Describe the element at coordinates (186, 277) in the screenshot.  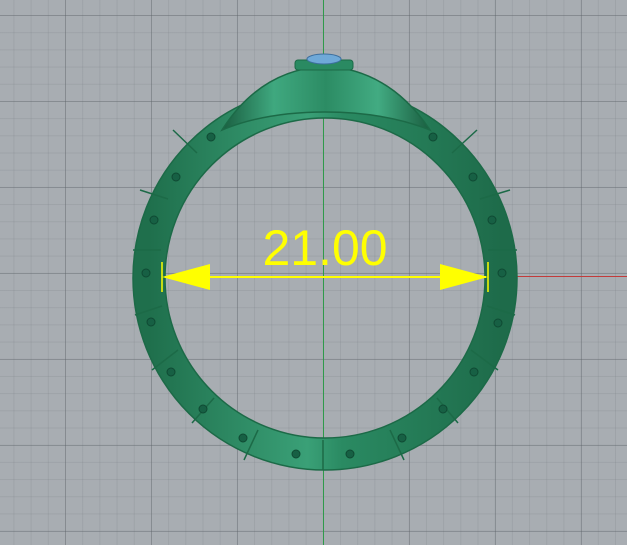
I see `dimension-arrow-left-icon` at that location.